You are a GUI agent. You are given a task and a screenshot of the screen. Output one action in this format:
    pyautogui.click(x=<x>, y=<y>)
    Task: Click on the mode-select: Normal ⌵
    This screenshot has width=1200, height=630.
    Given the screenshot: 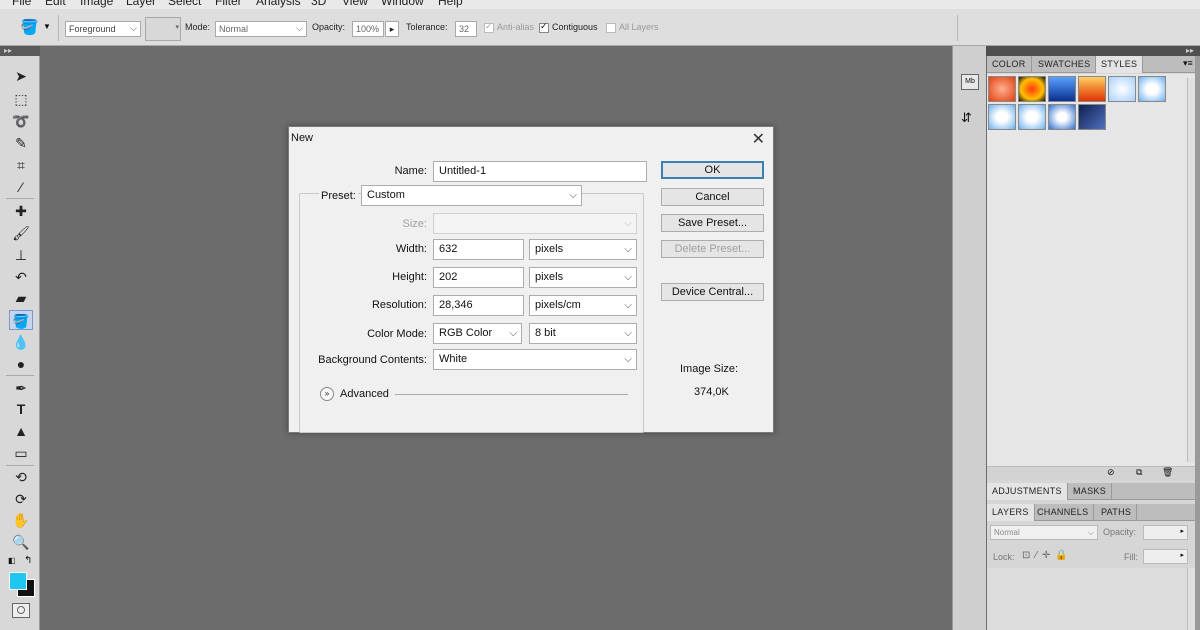 What is the action you would take?
    pyautogui.click(x=261, y=29)
    